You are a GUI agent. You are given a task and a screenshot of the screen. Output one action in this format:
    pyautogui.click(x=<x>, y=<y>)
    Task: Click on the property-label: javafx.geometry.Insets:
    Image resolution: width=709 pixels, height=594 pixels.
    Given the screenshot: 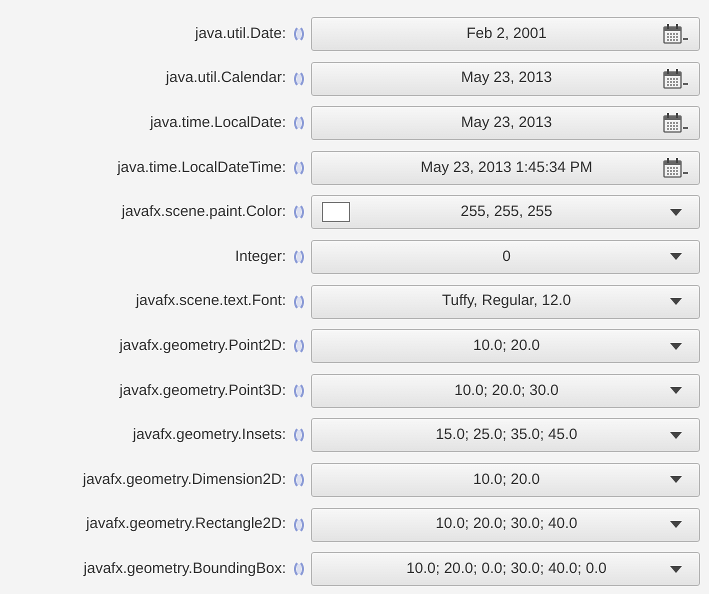 What is the action you would take?
    pyautogui.click(x=209, y=435)
    